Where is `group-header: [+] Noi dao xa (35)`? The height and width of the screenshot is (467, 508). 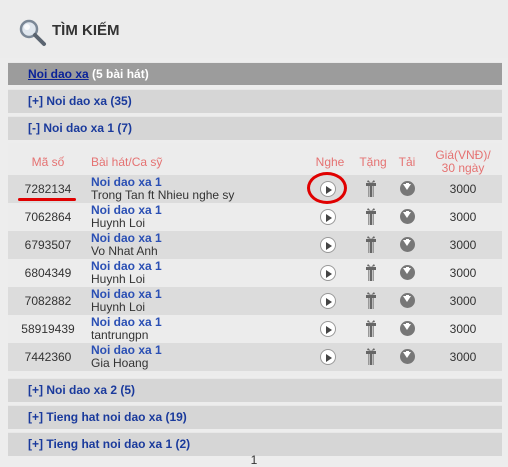 group-header: [+] Noi dao xa (35) is located at coordinates (255, 101).